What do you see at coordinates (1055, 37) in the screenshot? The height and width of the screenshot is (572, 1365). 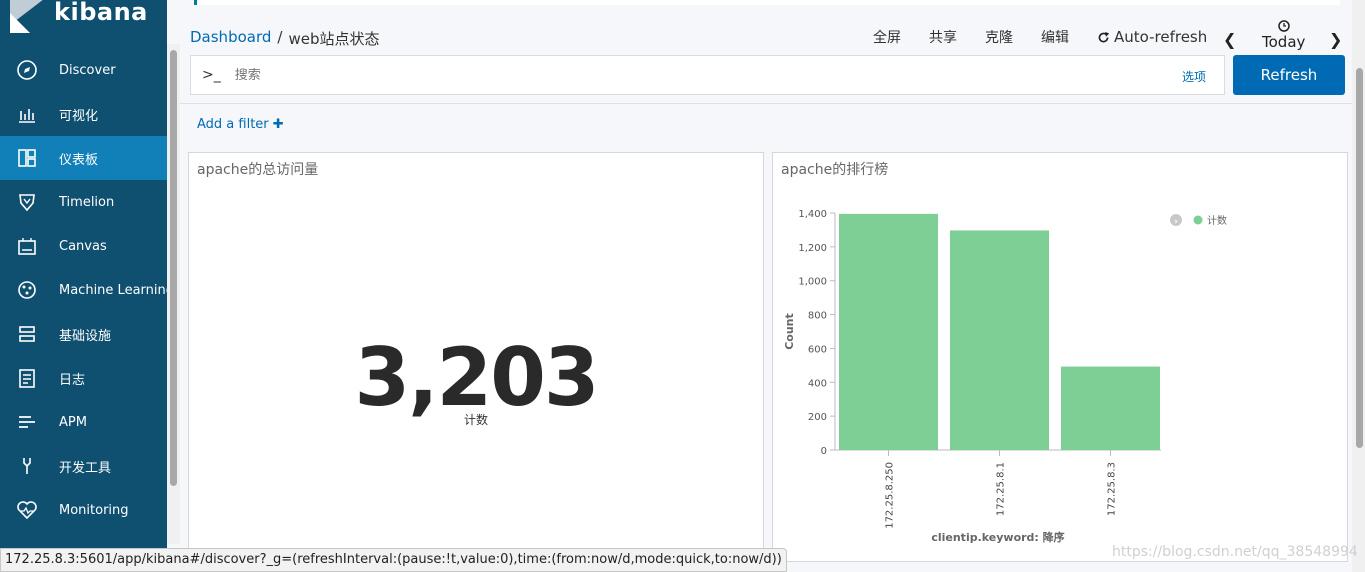 I see `edit-button: 编辑` at bounding box center [1055, 37].